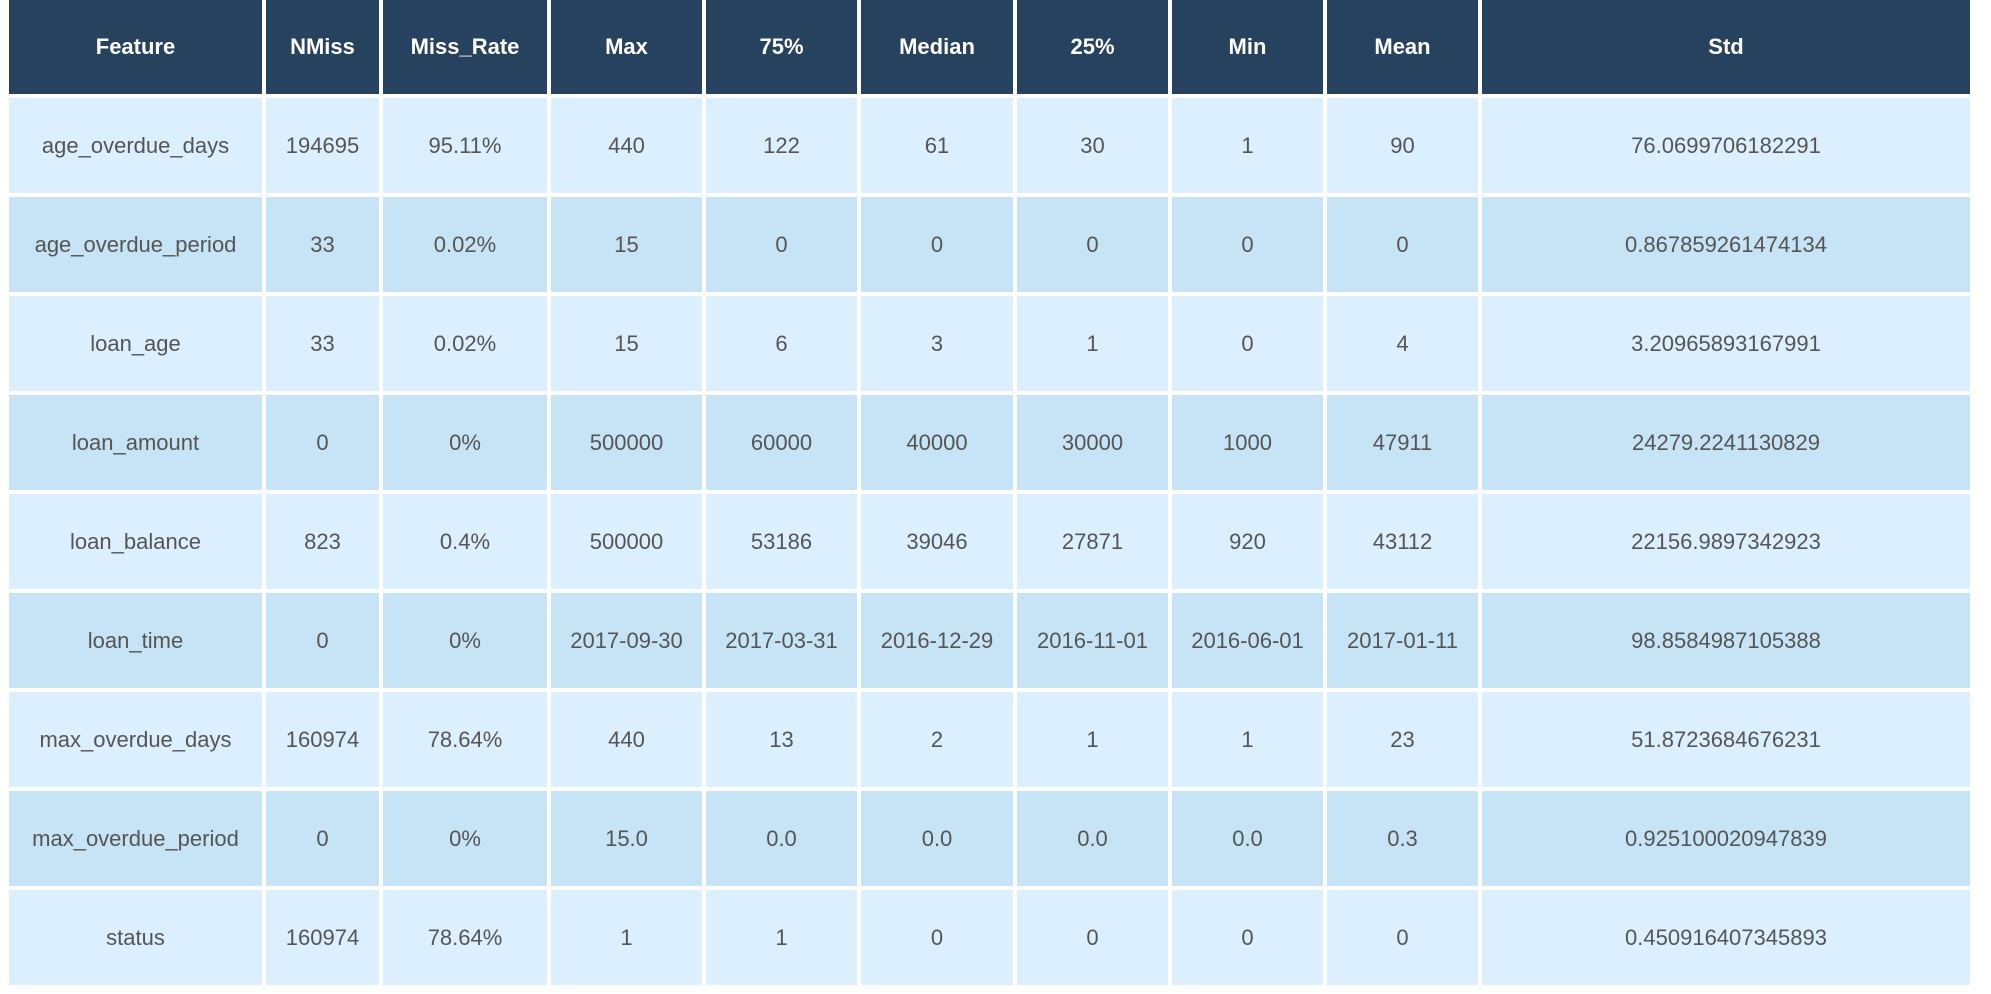  I want to click on table-cell: 61, so click(937, 145).